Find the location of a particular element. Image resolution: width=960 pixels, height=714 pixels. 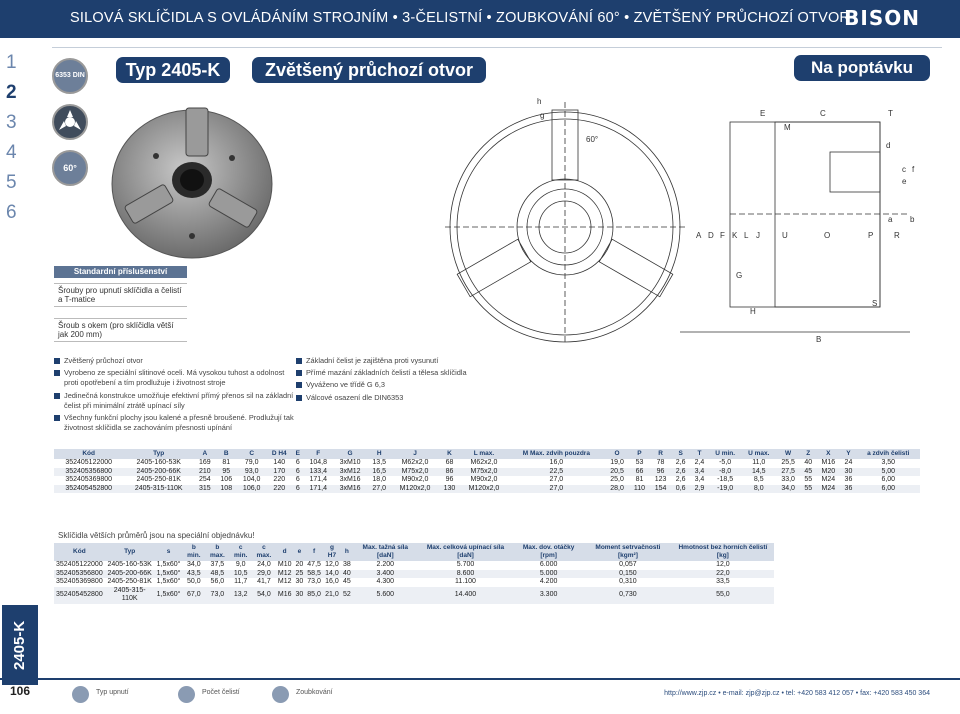

column-header: X is located at coordinates (828, 454).